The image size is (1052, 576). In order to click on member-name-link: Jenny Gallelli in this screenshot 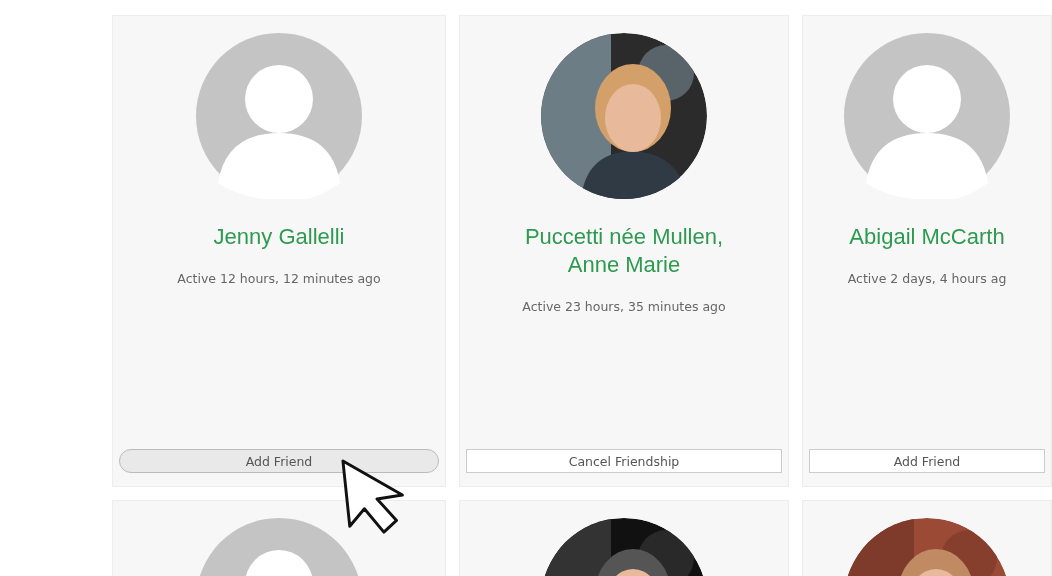, I will do `click(279, 237)`.